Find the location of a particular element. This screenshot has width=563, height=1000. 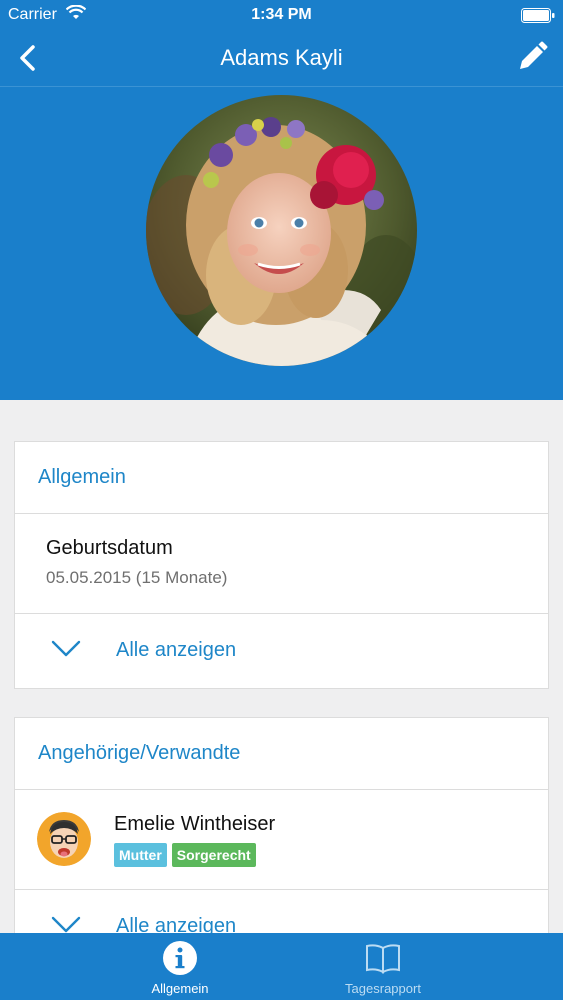

tab-bar: Allgemein Tagesrapport is located at coordinates (281, 966).